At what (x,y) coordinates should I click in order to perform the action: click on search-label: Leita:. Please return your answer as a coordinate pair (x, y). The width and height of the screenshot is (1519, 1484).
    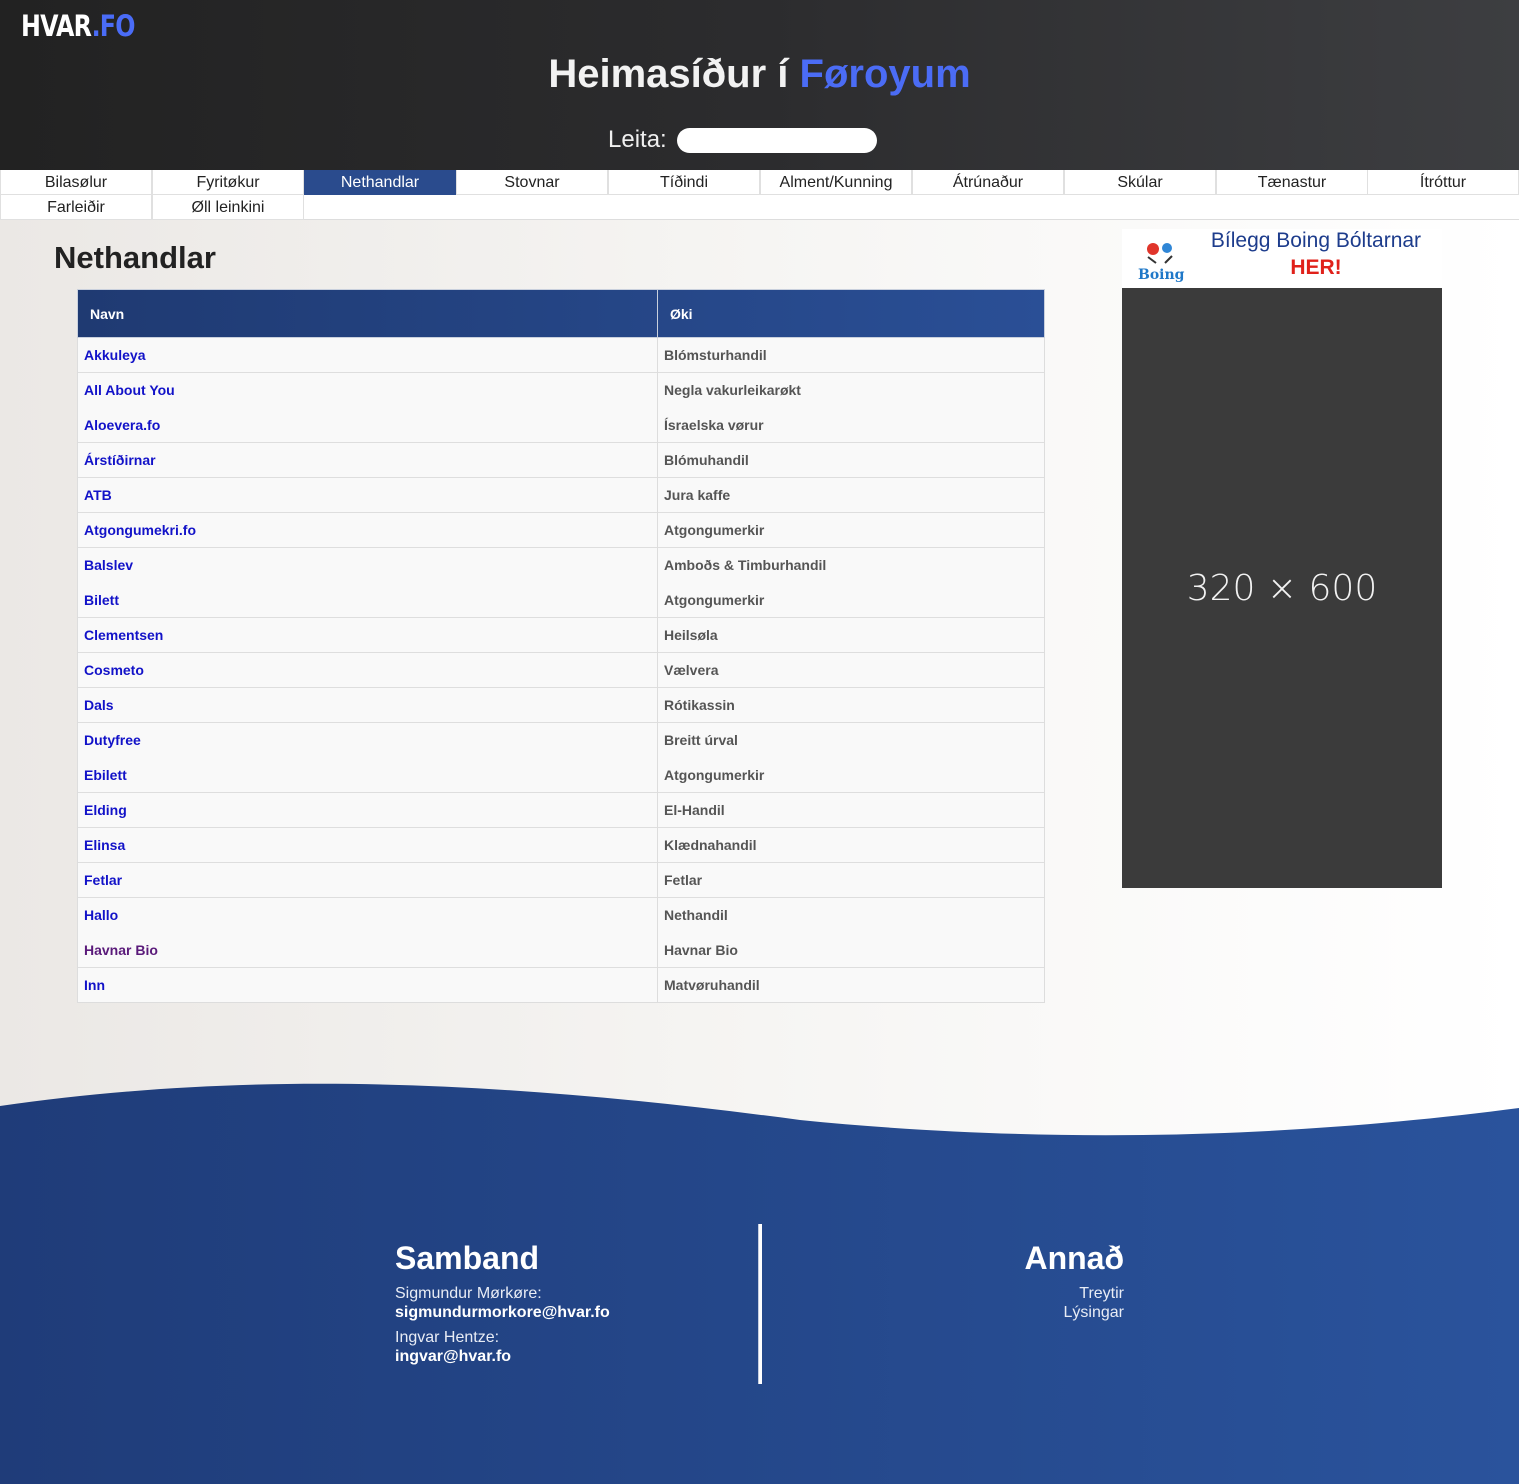
    Looking at the image, I should click on (637, 139).